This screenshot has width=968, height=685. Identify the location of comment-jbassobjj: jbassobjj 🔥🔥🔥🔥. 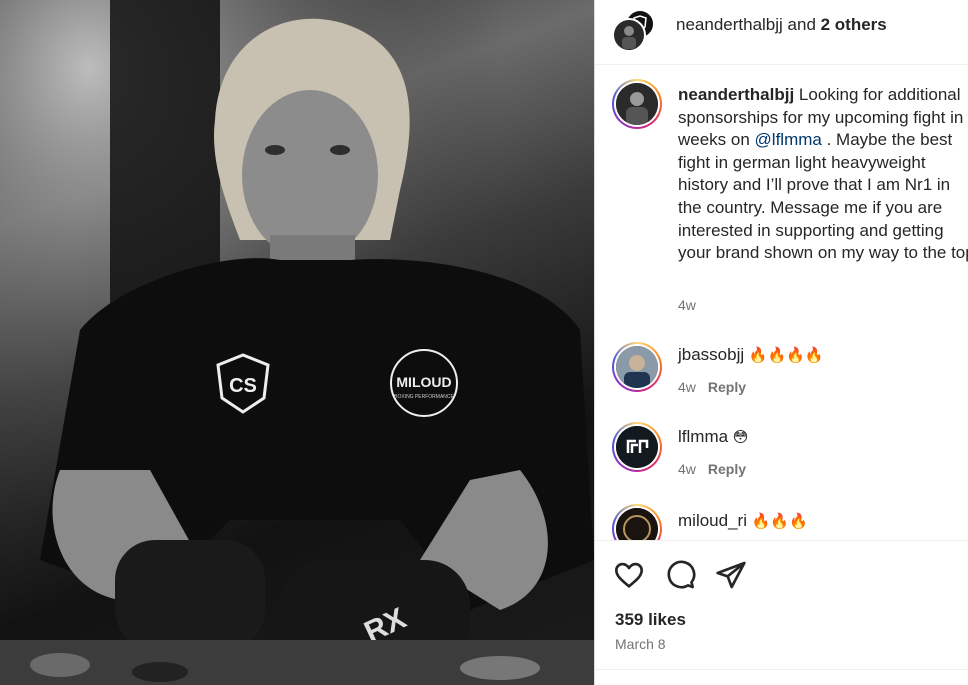
(751, 355).